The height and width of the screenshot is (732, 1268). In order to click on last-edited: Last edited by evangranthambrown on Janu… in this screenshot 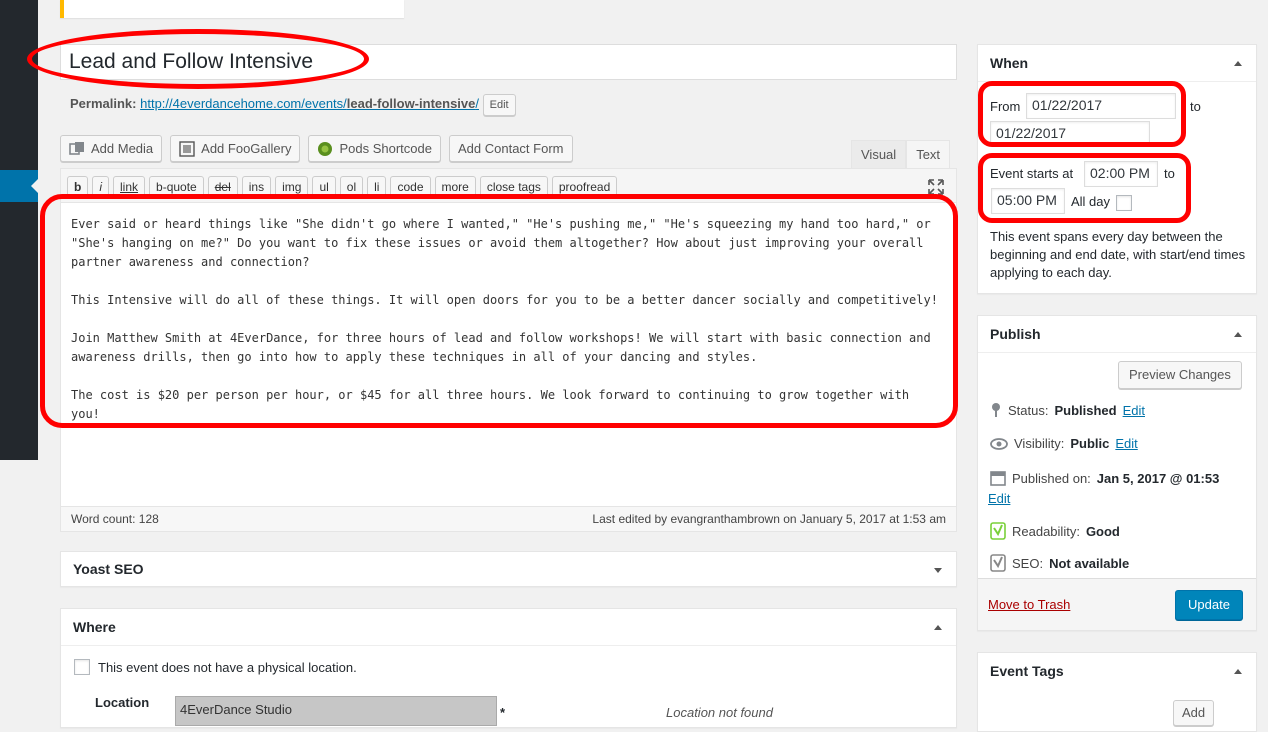, I will do `click(769, 519)`.